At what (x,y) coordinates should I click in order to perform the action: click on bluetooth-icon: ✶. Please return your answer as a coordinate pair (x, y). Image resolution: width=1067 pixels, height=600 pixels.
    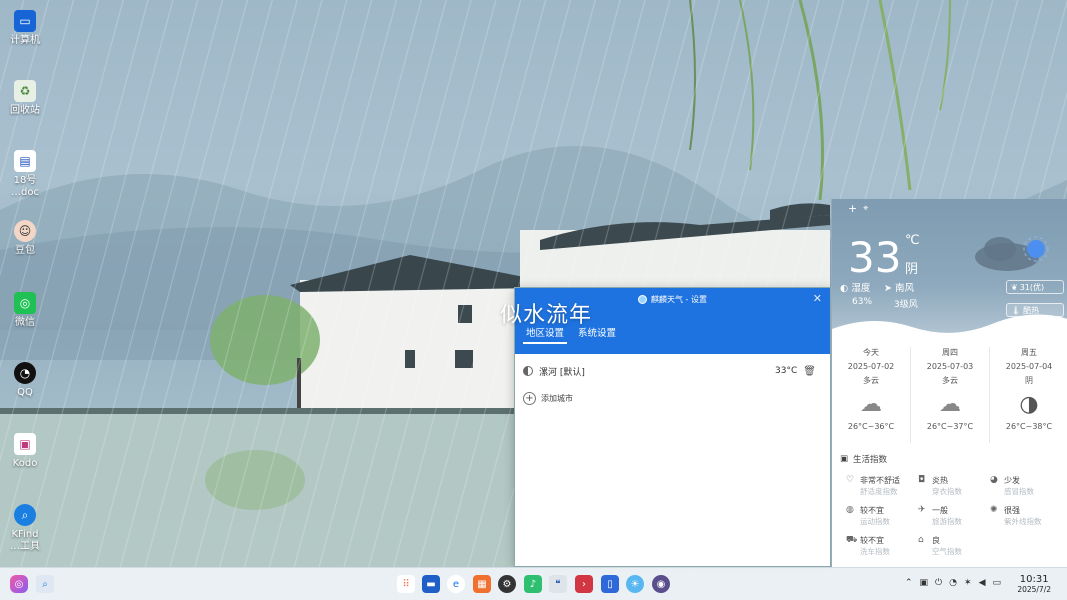
    Looking at the image, I should click on (968, 583).